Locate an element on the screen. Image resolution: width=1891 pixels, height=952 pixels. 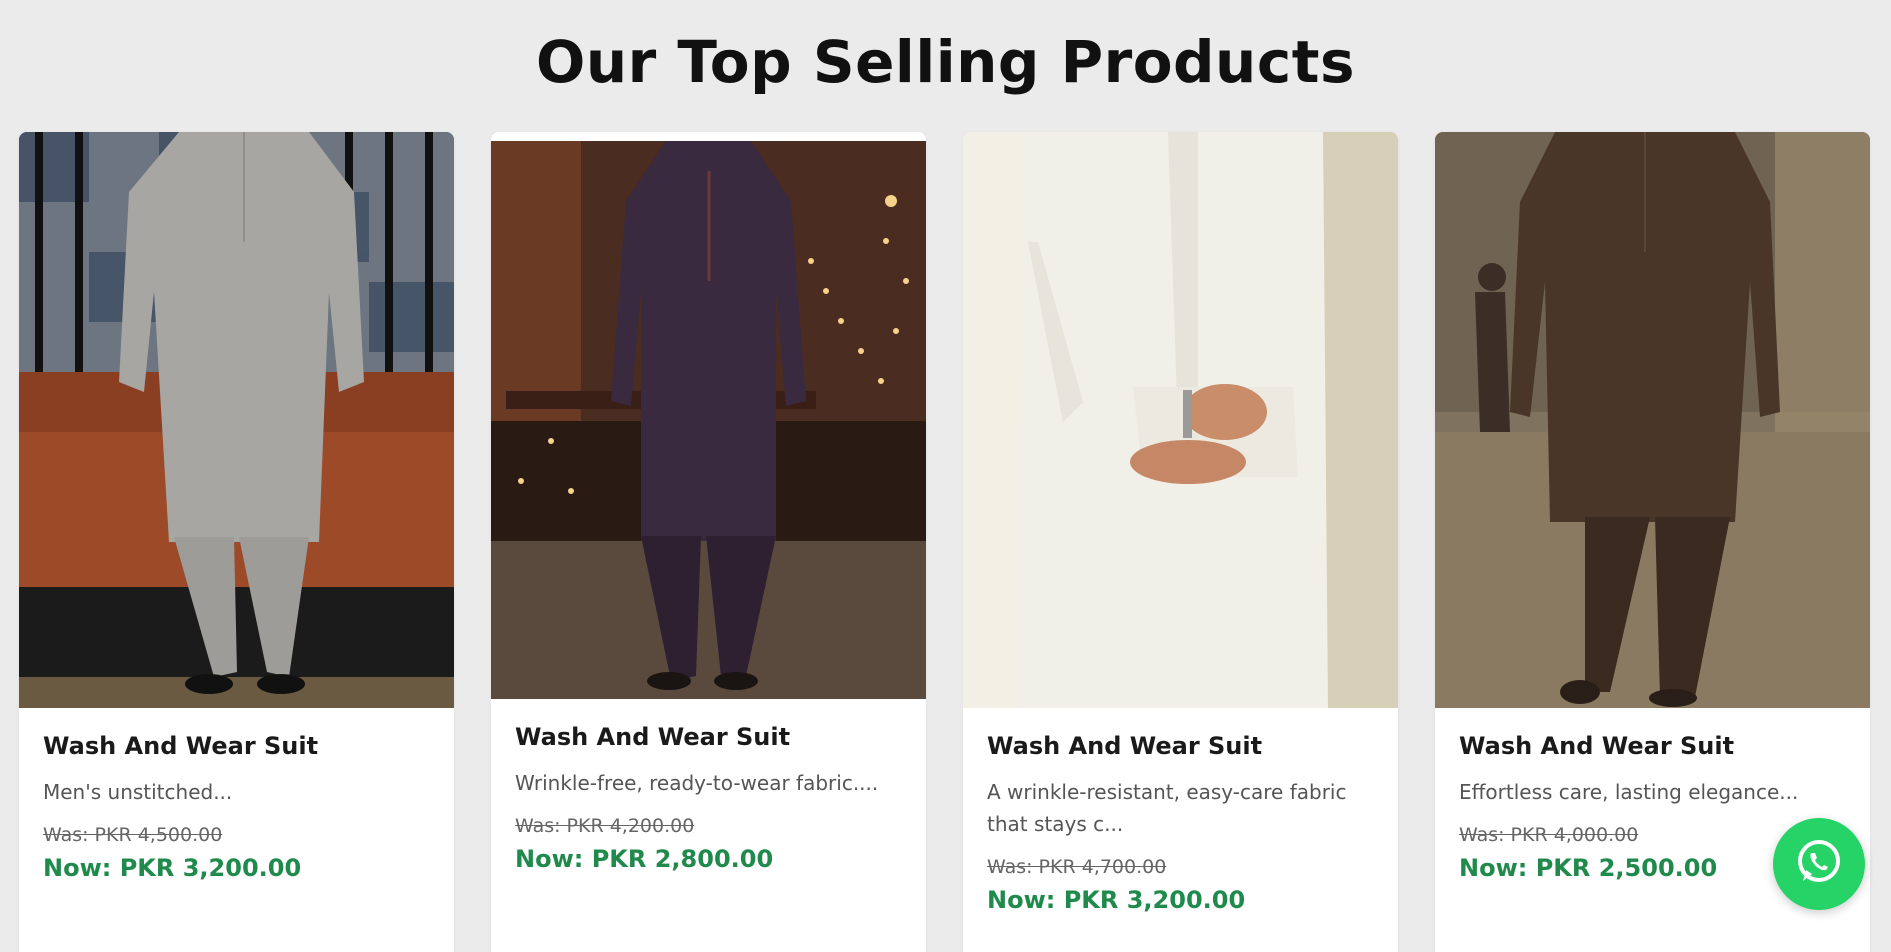
product-now-price: Now: PKR 2,800.00 is located at coordinates (644, 859).